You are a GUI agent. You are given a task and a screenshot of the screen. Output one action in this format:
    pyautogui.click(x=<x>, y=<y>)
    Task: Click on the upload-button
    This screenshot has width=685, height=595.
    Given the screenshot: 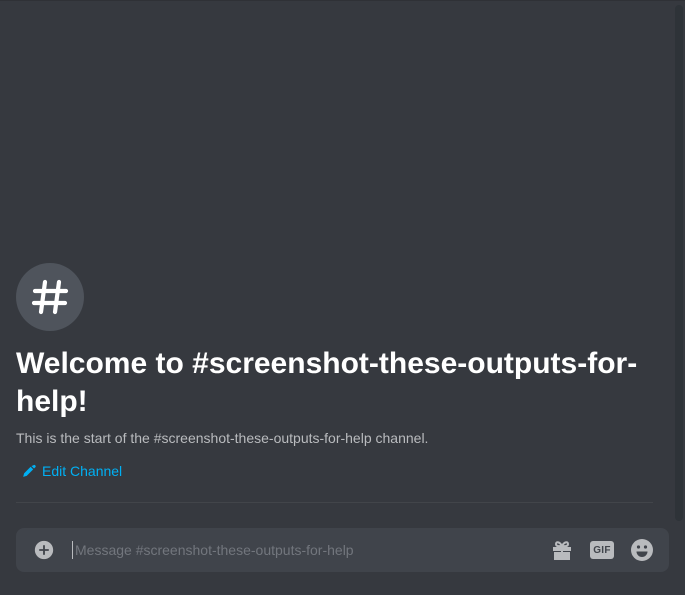 What is the action you would take?
    pyautogui.click(x=44, y=550)
    